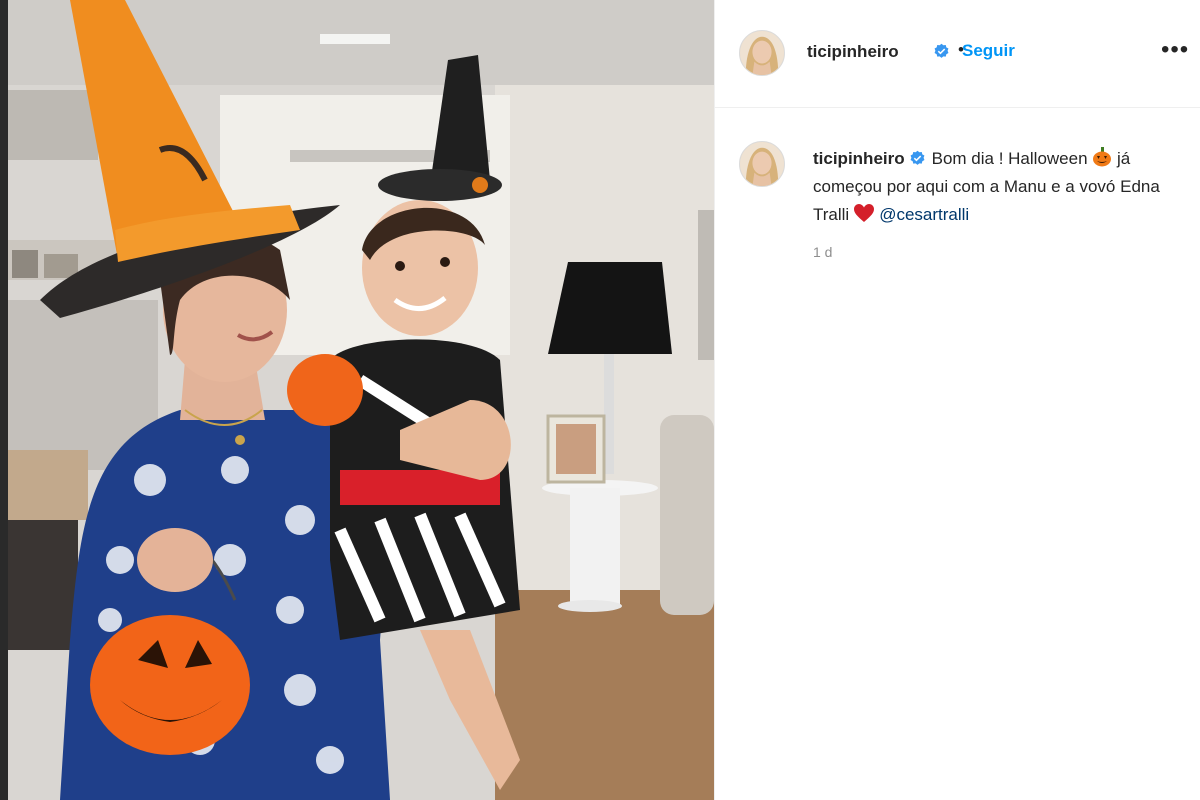 This screenshot has height=800, width=1200. I want to click on header-username: ticipinheiro, so click(853, 52).